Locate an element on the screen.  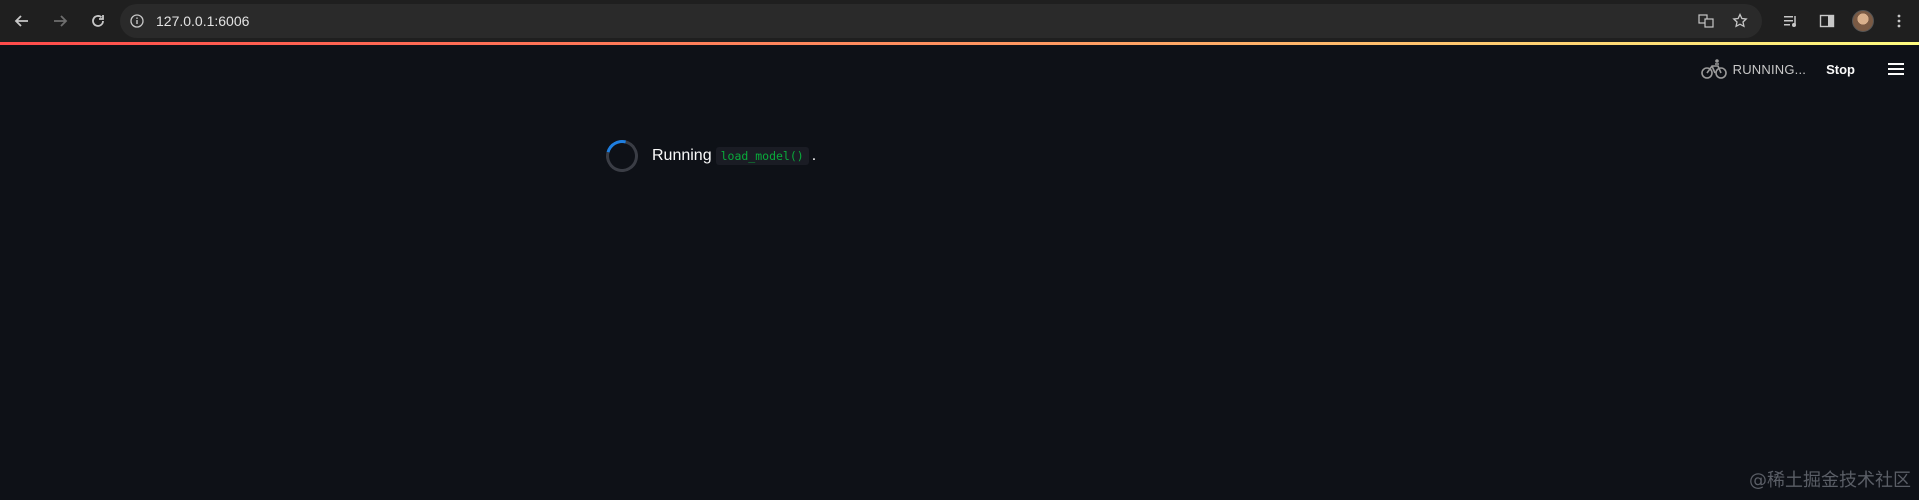
url-text: 127.0.0.1:6006 is located at coordinates (202, 21).